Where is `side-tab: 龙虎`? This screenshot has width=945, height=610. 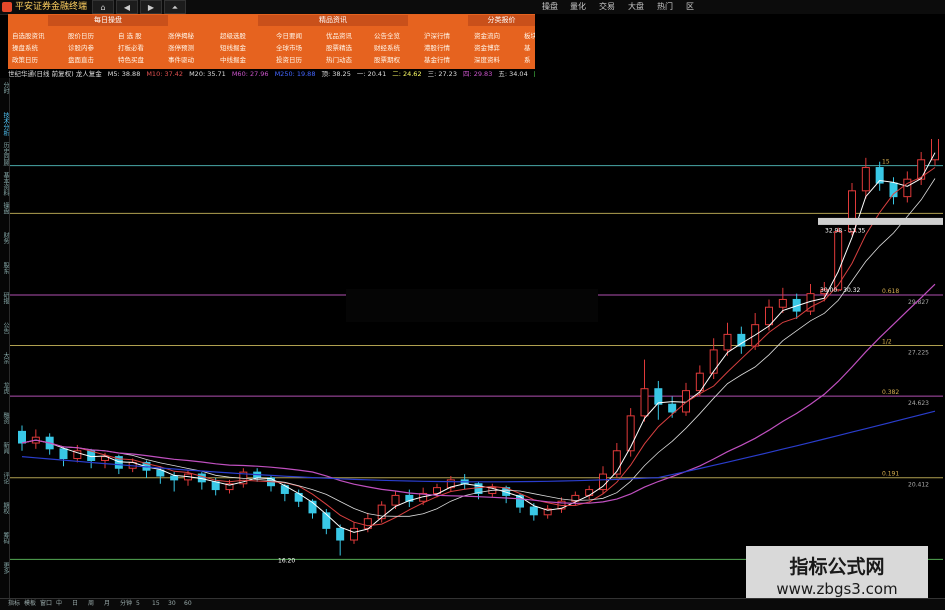 side-tab: 龙虎 is located at coordinates (4, 388).